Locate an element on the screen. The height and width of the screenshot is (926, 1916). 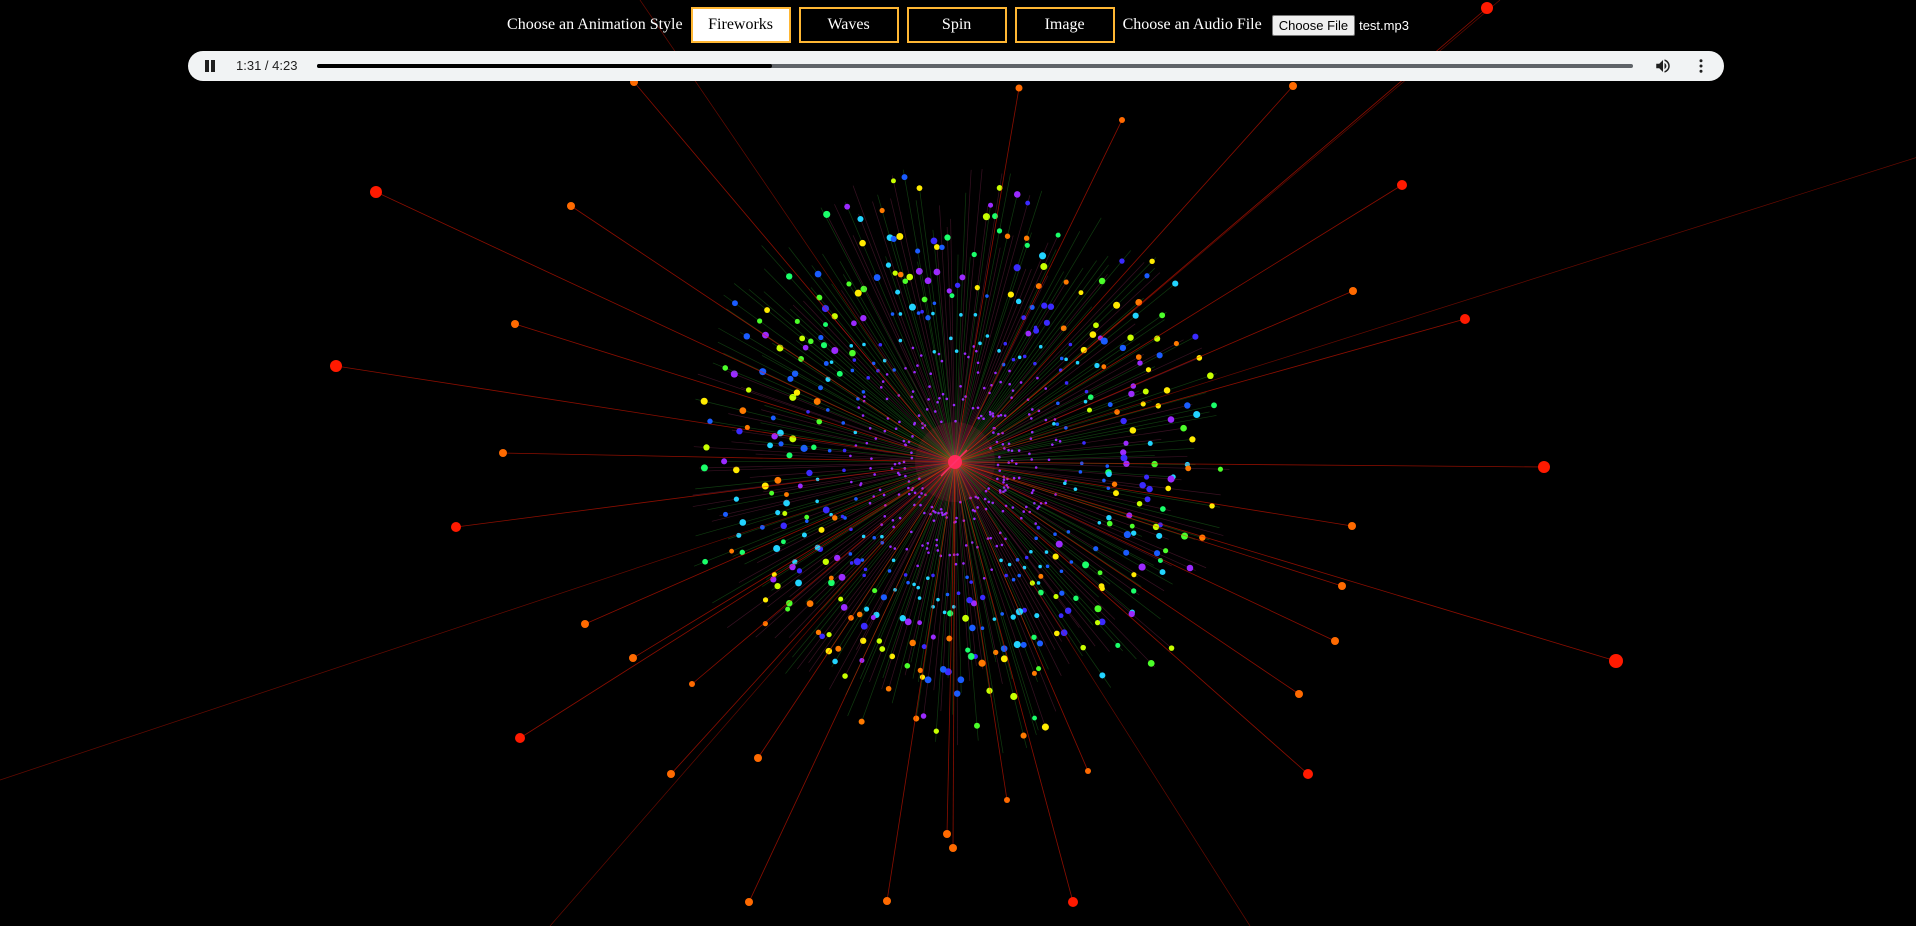
selected-file-name: test.mp3 is located at coordinates (1384, 25).